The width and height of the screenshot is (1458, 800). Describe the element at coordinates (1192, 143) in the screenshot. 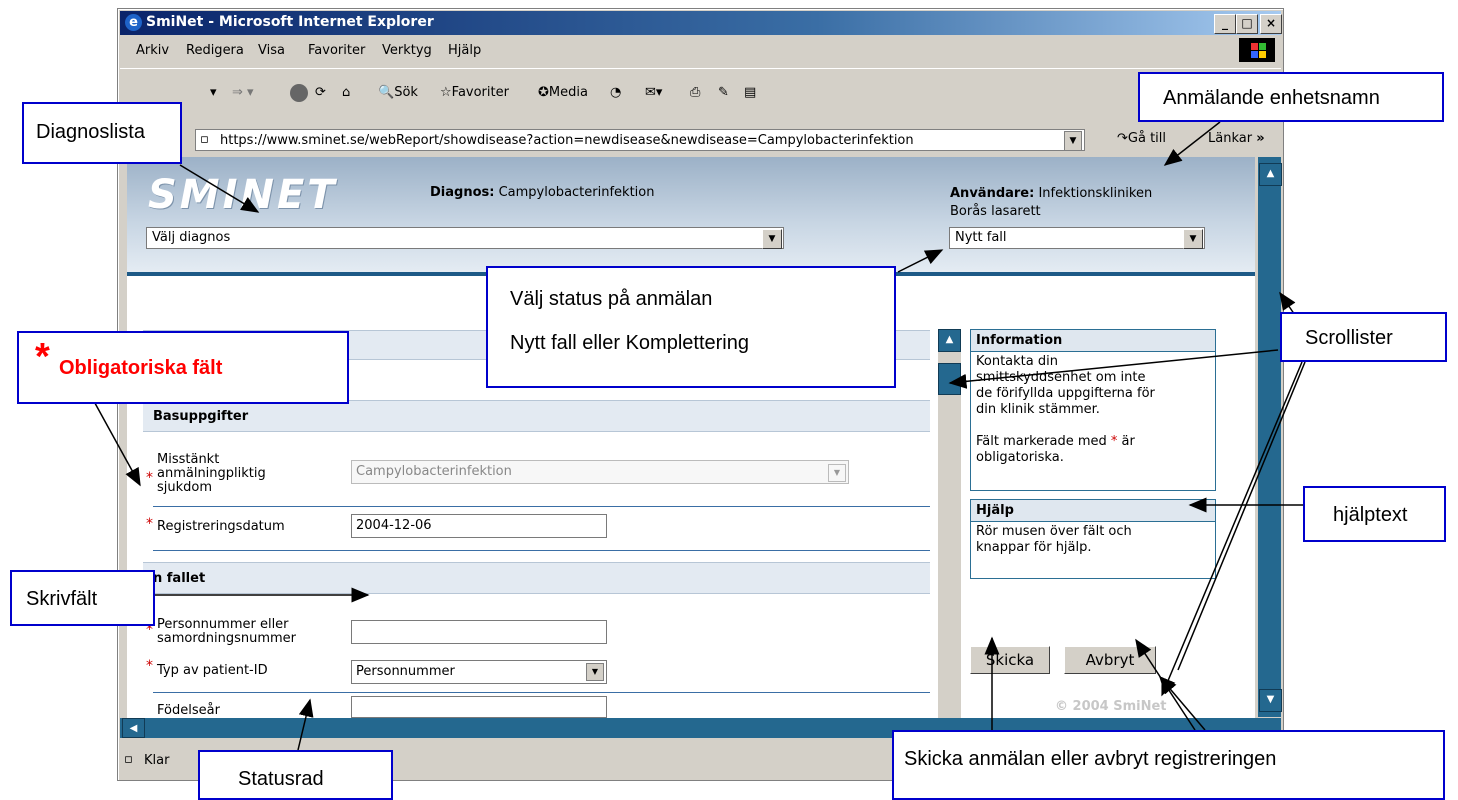

I see `arrow-unit-name` at that location.